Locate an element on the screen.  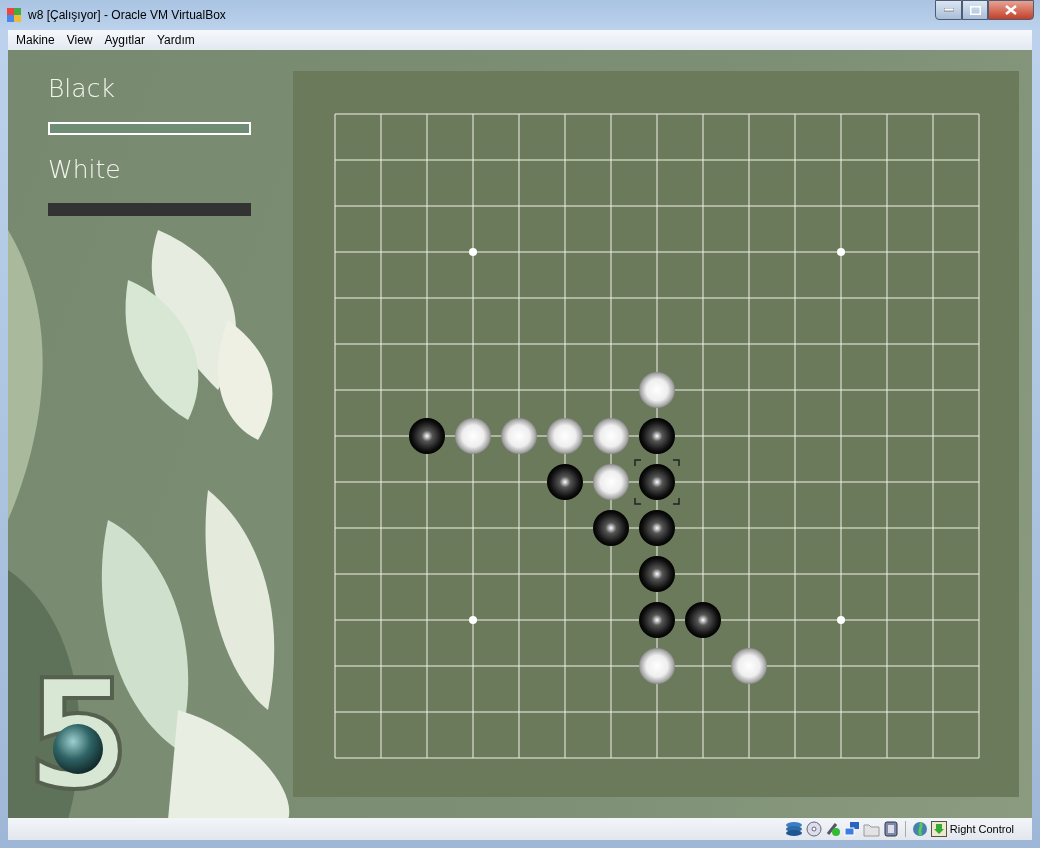
chip-icon is located at coordinates (890, 829).